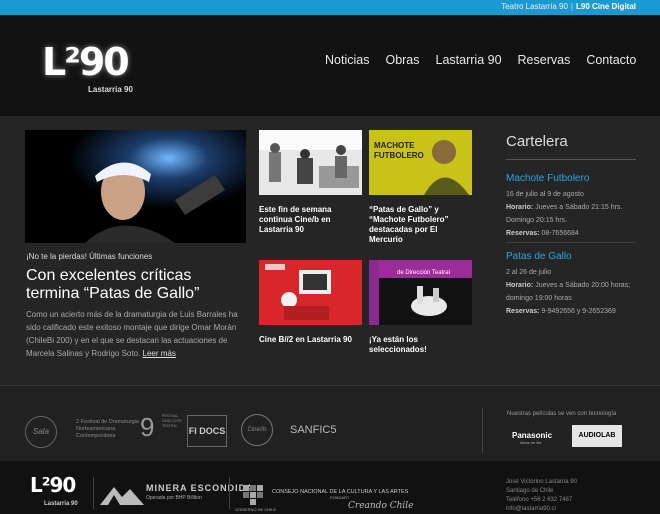 This screenshot has height=514, width=660. What do you see at coordinates (340, 497) in the screenshot?
I see `fondart-label: FONDART` at bounding box center [340, 497].